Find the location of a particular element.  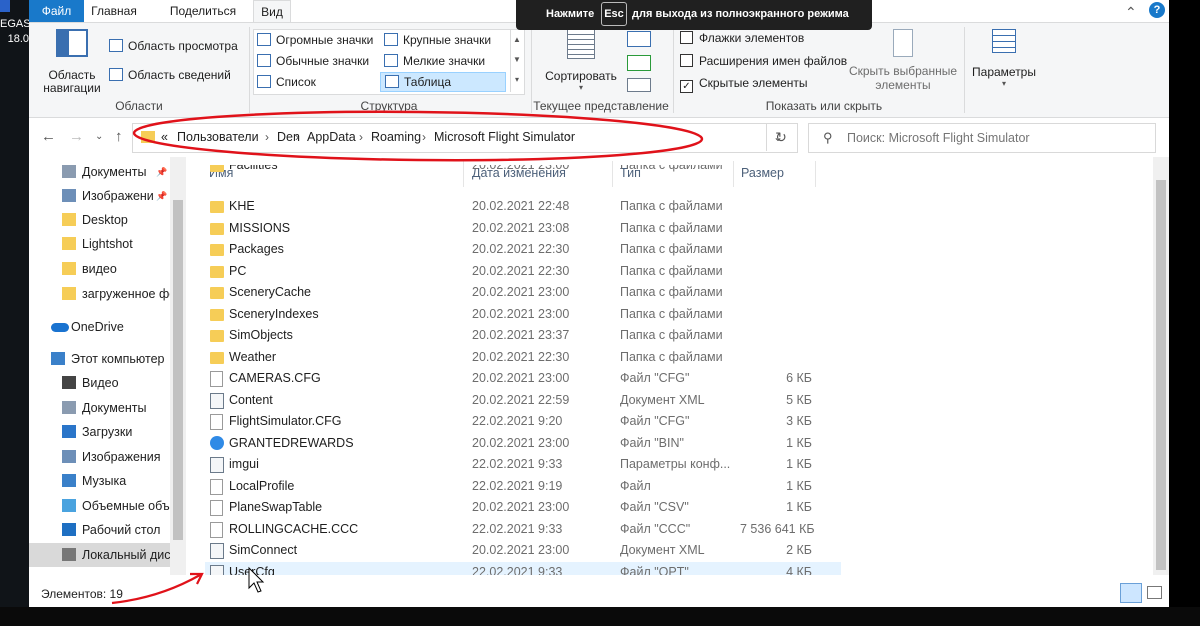

arrow-to-usercfg is located at coordinates (156, 589).